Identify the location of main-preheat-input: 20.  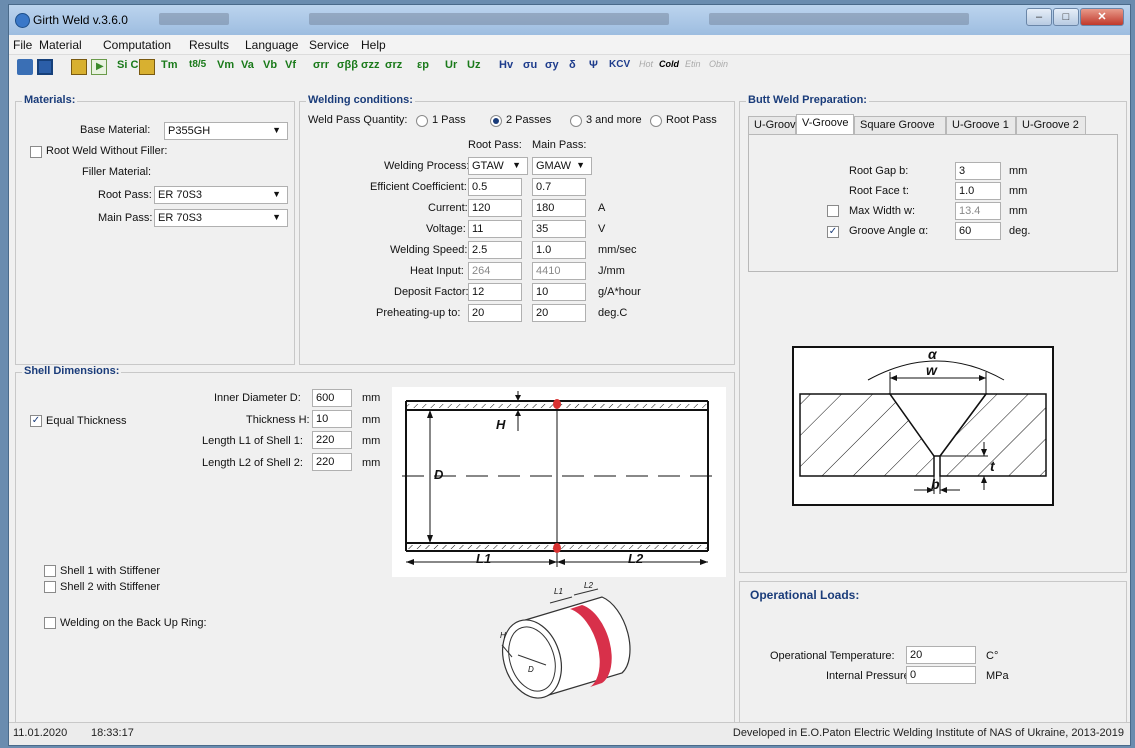
(559, 313).